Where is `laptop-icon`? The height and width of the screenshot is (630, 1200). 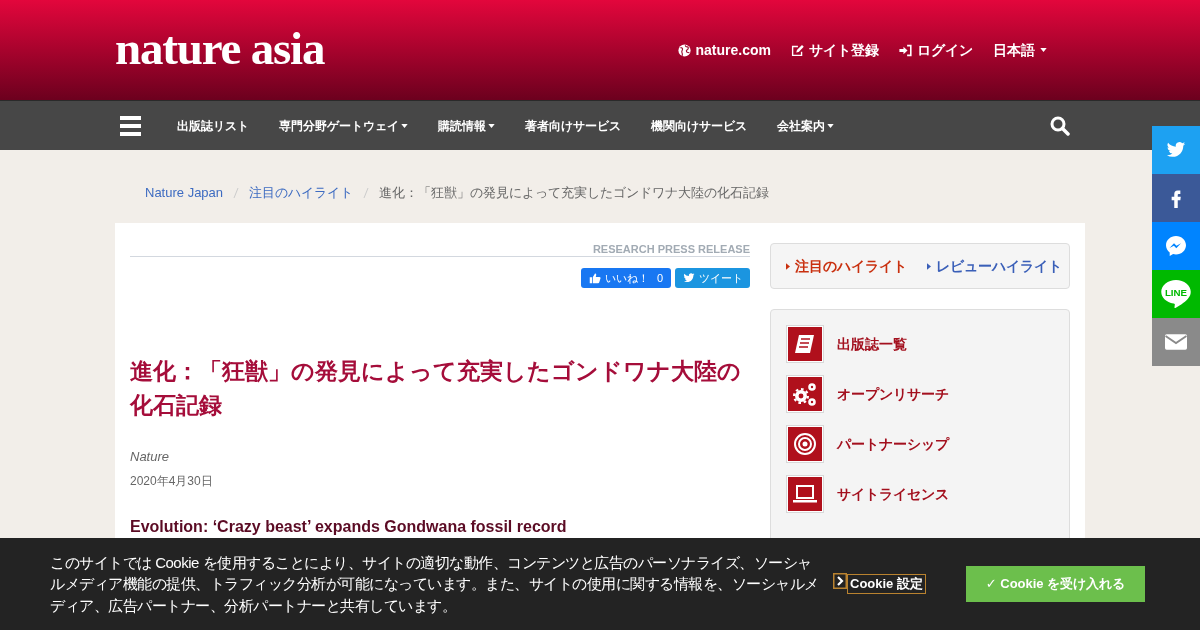 laptop-icon is located at coordinates (805, 494).